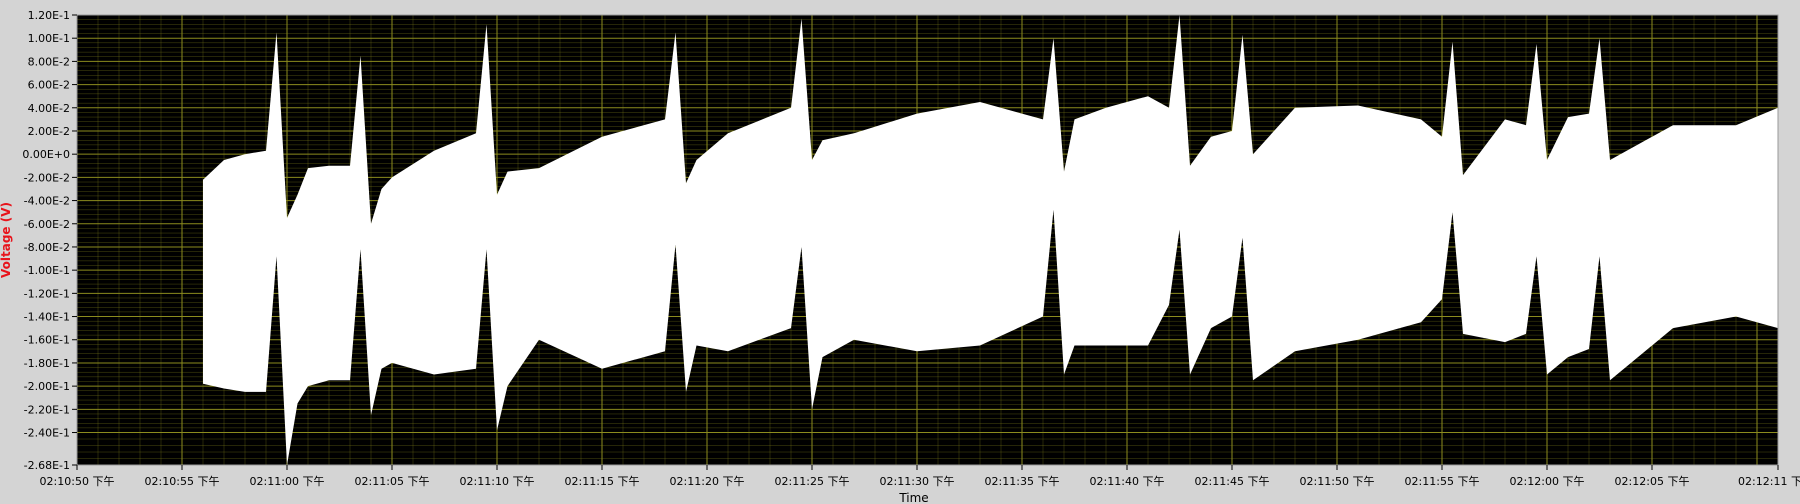  I want to click on y-tick-label: -1.20E-1, so click(47, 293).